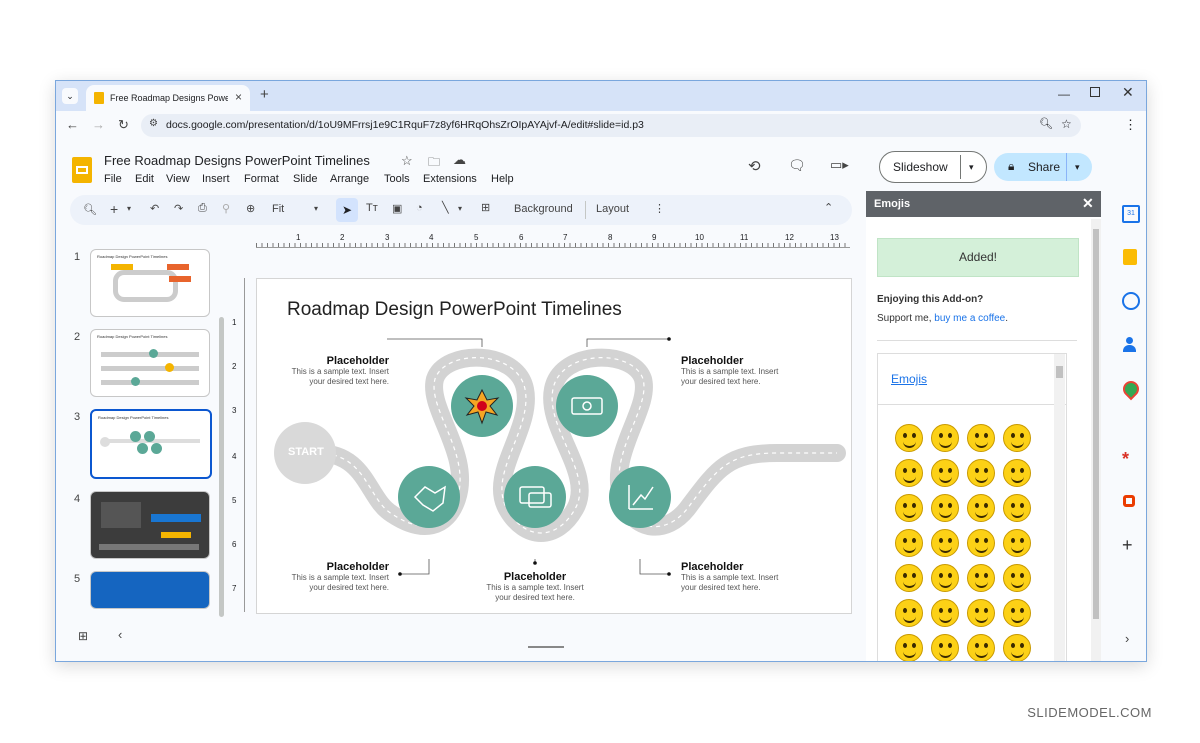  Describe the element at coordinates (981, 473) in the screenshot. I see `emoji-rofl-icon` at that location.